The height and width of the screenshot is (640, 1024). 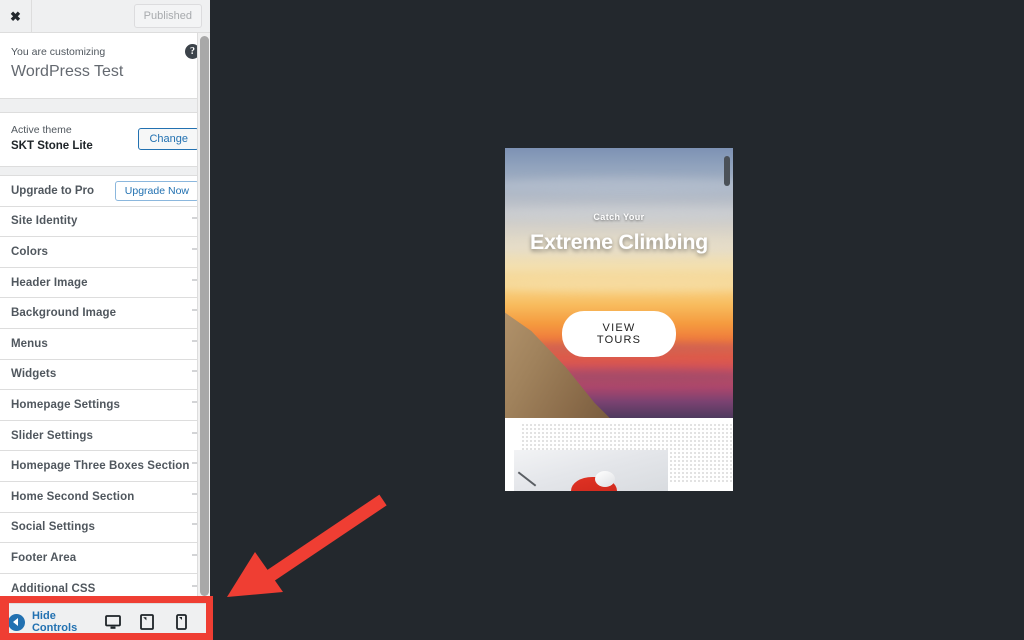 What do you see at coordinates (105, 252) in the screenshot?
I see `section-item-colors: Colors` at bounding box center [105, 252].